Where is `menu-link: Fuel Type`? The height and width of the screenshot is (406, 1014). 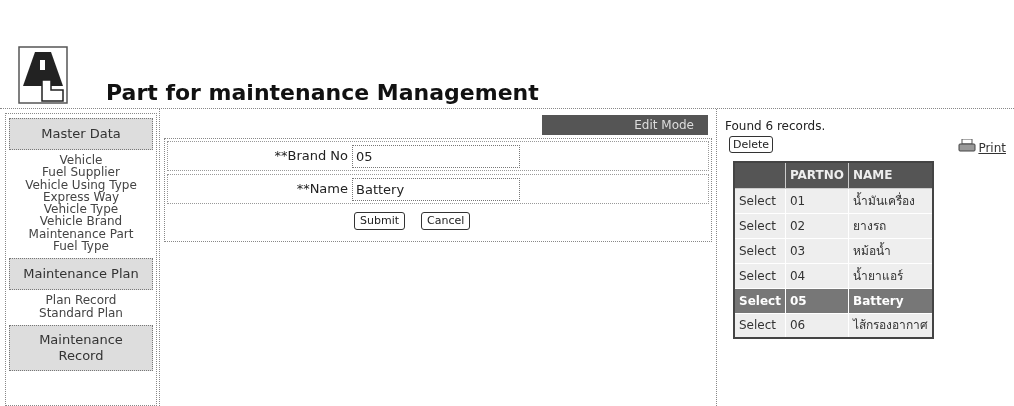
menu-link: Fuel Type is located at coordinates (81, 246).